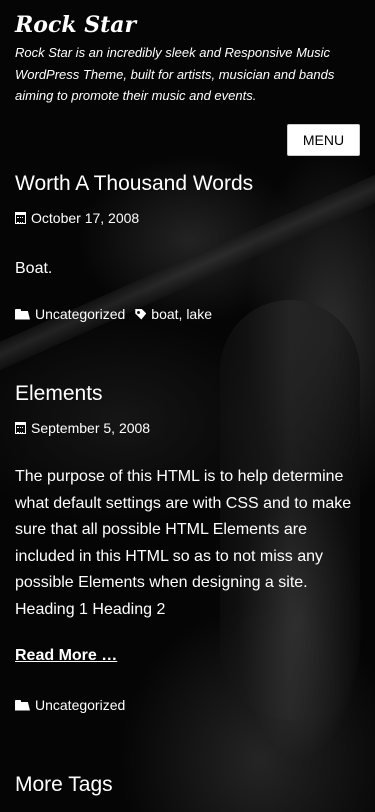 The height and width of the screenshot is (812, 375). What do you see at coordinates (187, 428) in the screenshot?
I see `post-date: September 5, 2008` at bounding box center [187, 428].